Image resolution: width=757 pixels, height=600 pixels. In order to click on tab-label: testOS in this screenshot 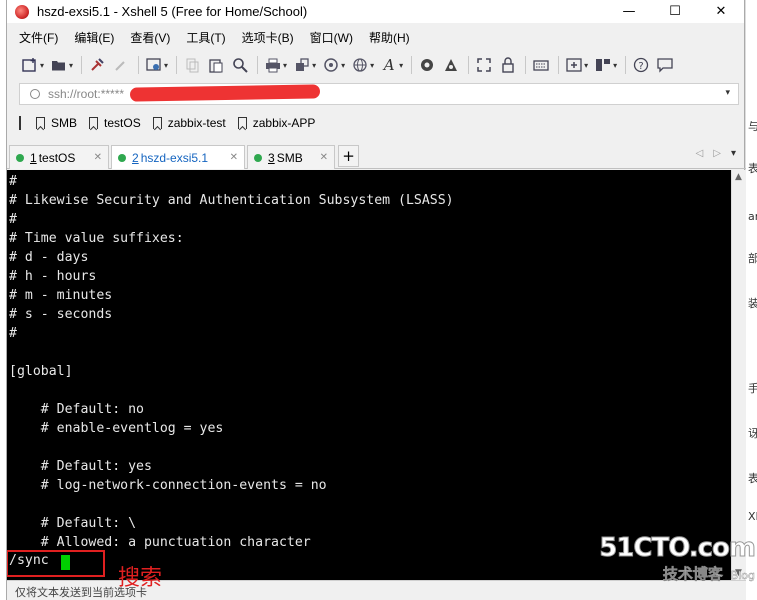, I will do `click(57, 157)`.